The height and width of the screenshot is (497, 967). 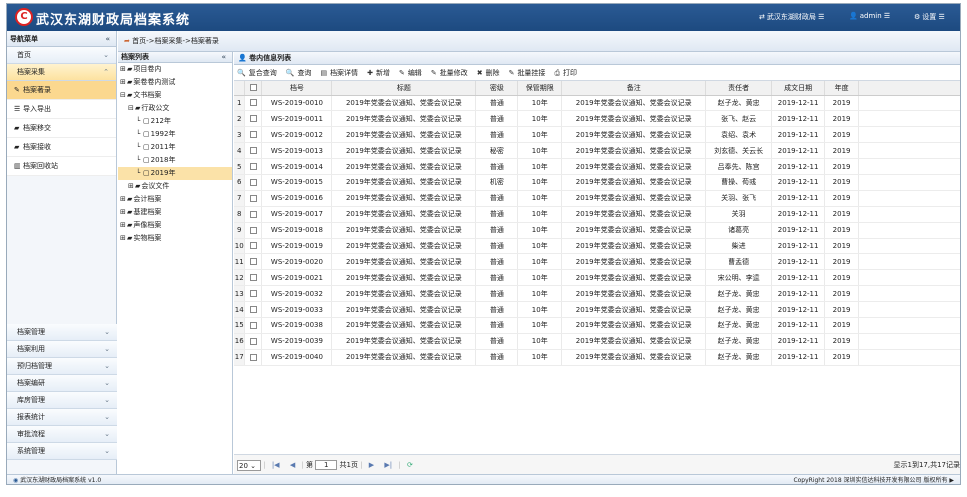 What do you see at coordinates (371, 465) in the screenshot?
I see `next-page-icon: ▶` at bounding box center [371, 465].